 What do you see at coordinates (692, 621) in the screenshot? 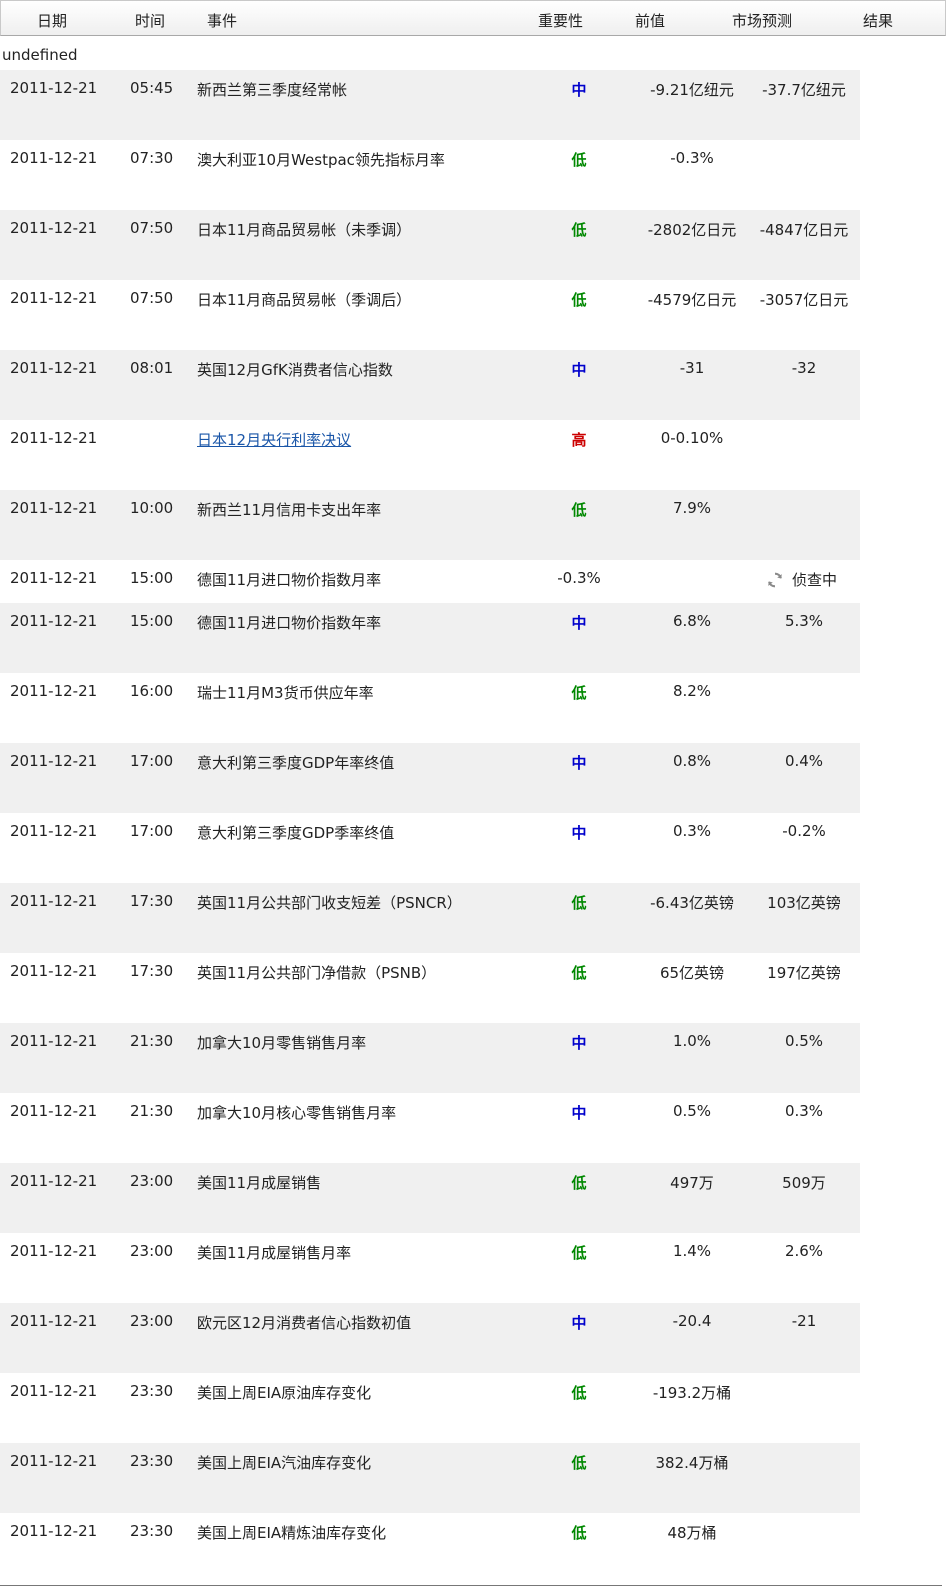
I see `row-previous: 6.8%` at bounding box center [692, 621].